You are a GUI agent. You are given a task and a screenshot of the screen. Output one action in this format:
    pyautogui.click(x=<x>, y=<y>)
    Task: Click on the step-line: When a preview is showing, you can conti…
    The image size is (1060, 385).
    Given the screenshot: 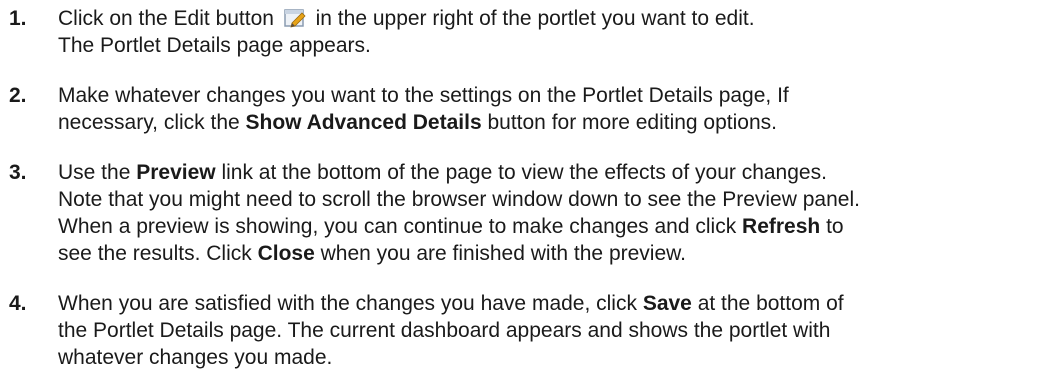 What is the action you would take?
    pyautogui.click(x=553, y=226)
    